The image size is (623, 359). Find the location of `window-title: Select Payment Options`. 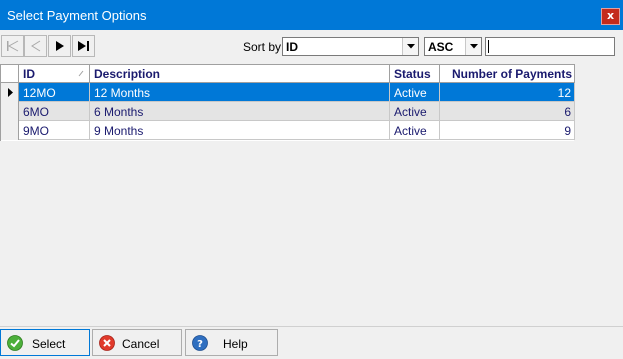

window-title: Select Payment Options is located at coordinates (77, 15).